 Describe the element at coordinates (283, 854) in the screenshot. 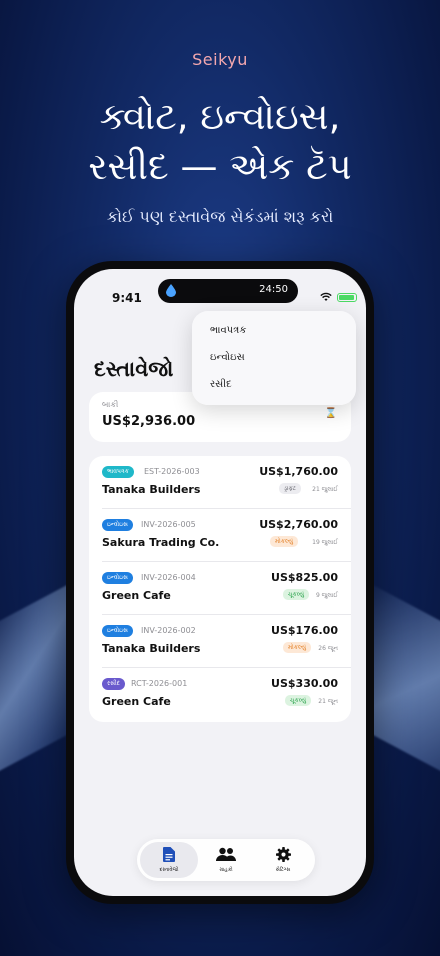

I see `gear-icon` at that location.